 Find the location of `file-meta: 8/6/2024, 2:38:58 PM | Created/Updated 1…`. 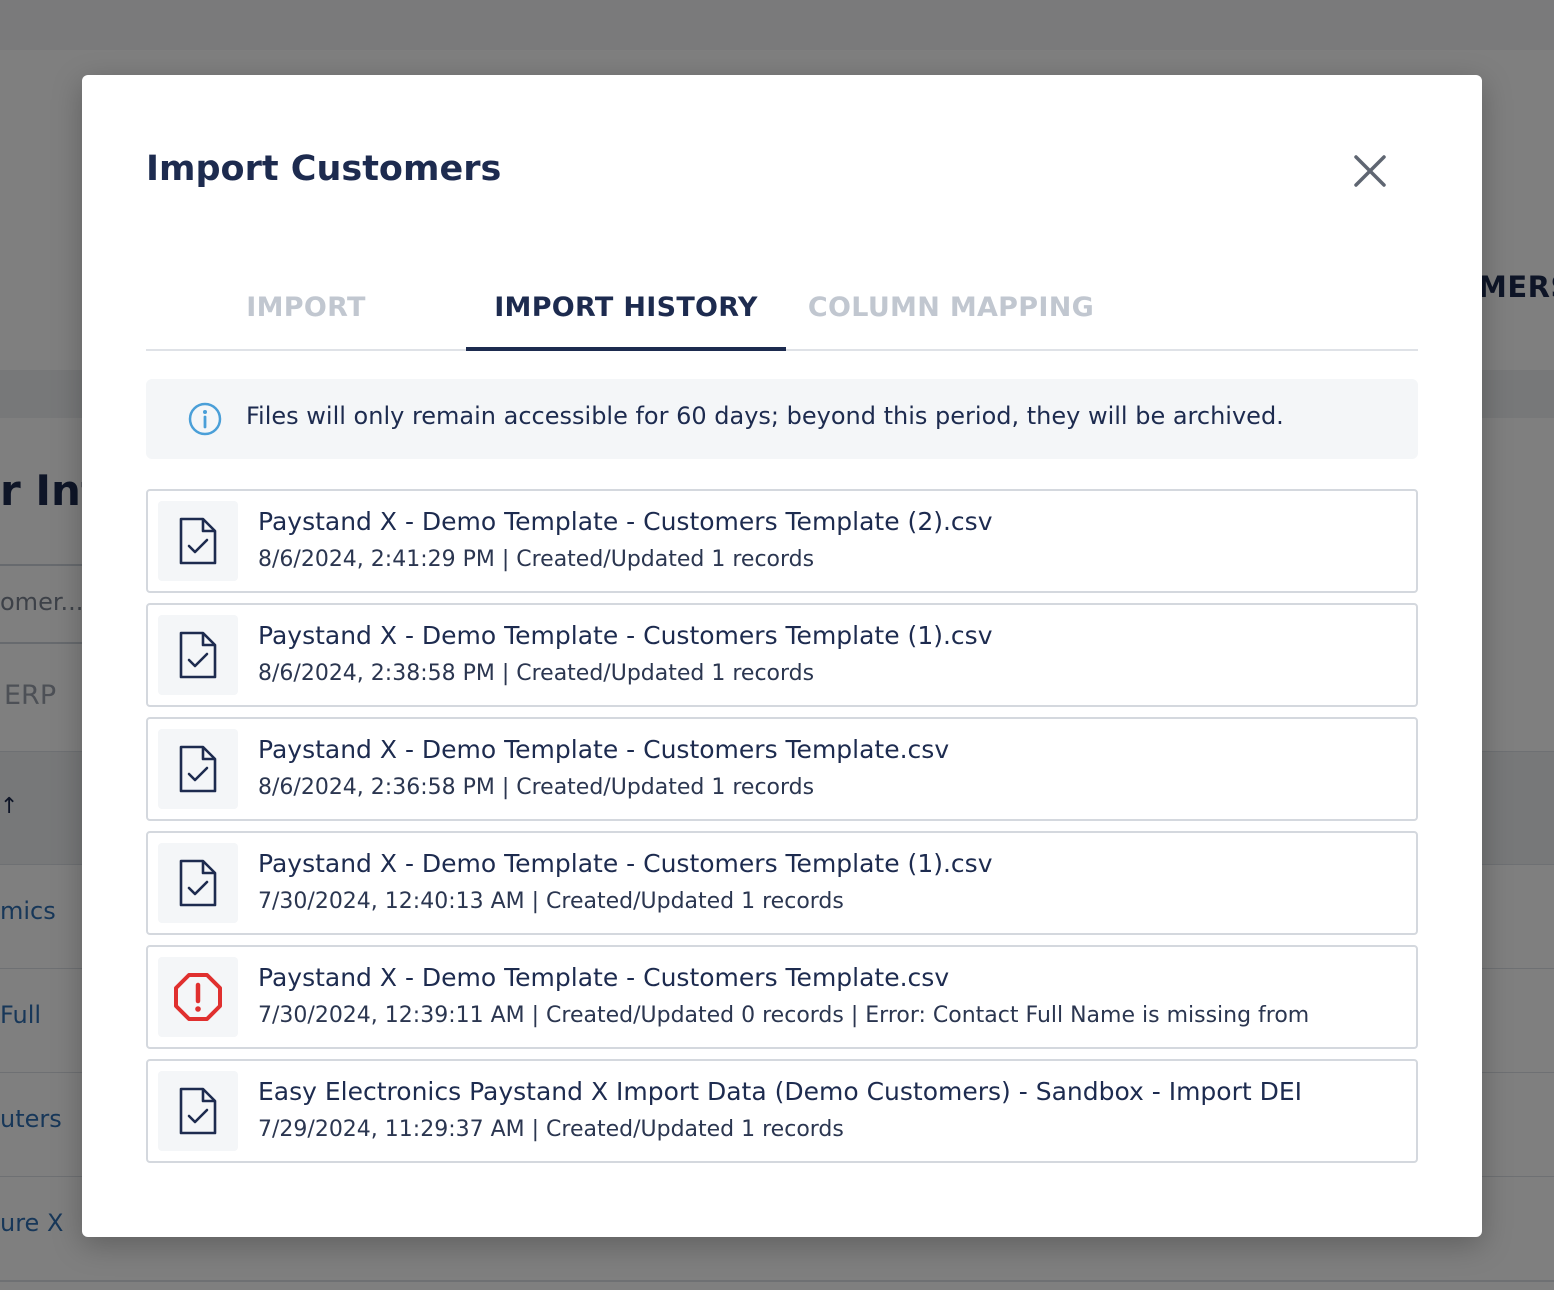

file-meta: 8/6/2024, 2:38:58 PM | Created/Updated 1… is located at coordinates (536, 673).